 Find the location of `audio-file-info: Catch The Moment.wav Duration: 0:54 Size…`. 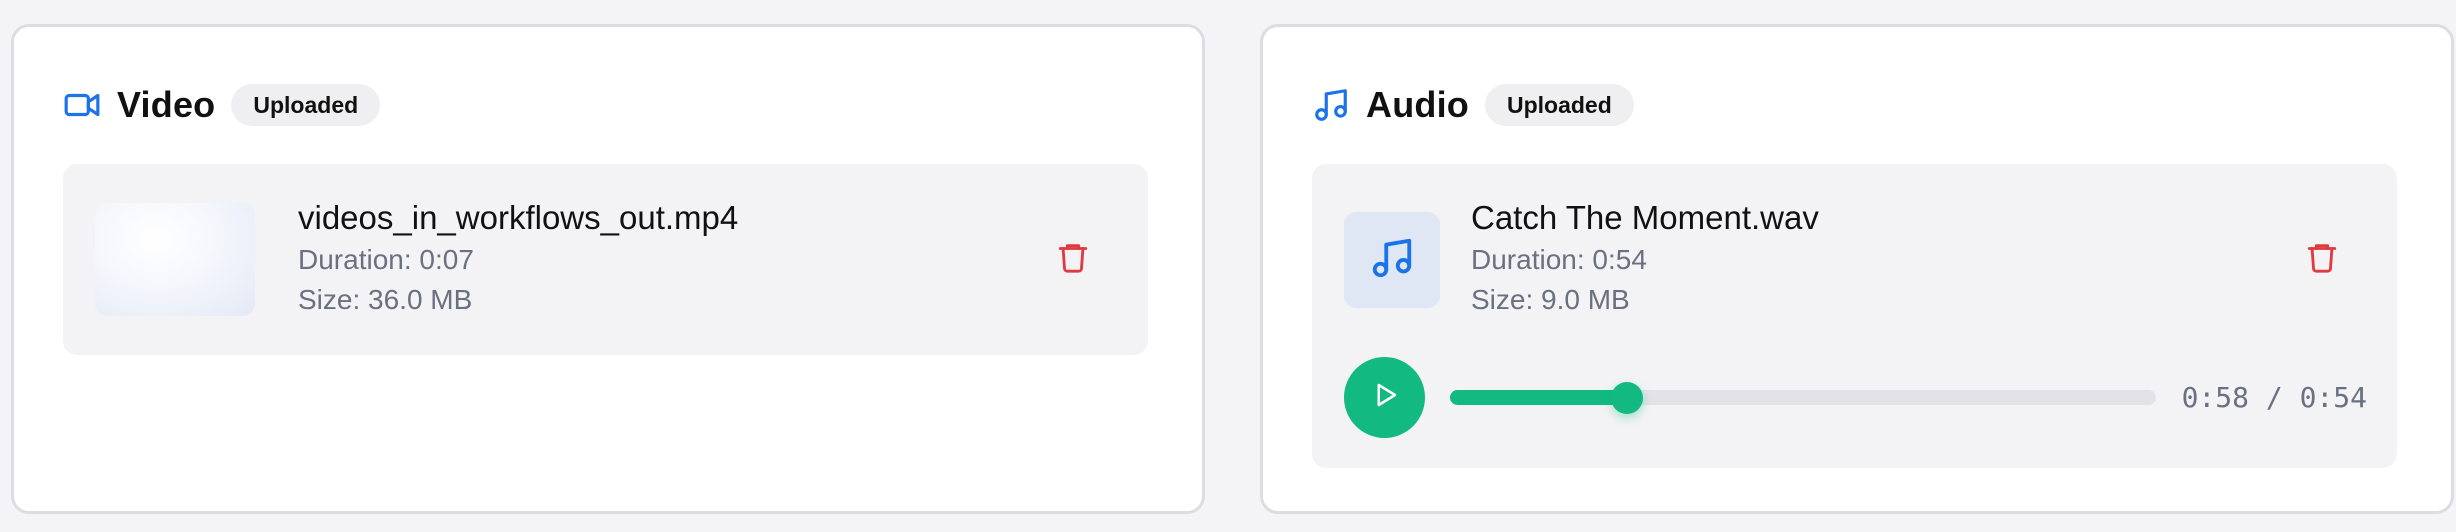

audio-file-info: Catch The Moment.wav Duration: 0:54 Size… is located at coordinates (1645, 258).